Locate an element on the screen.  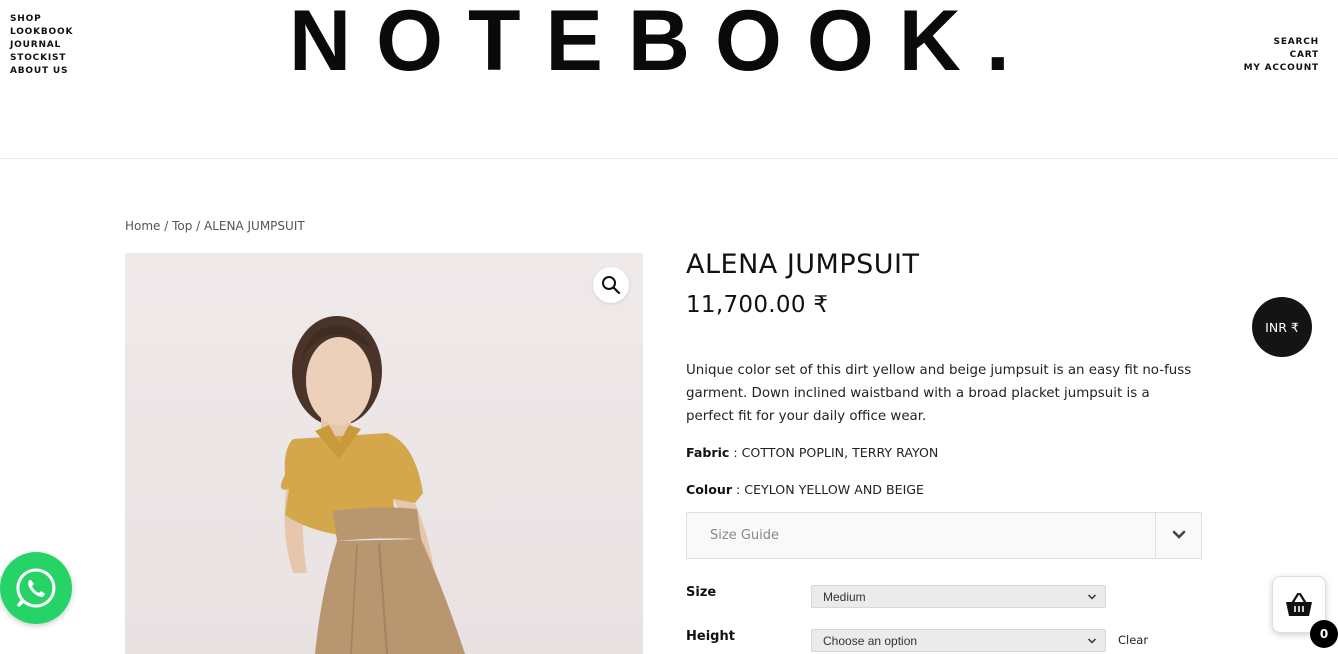
breadcrumb-home: Home is located at coordinates (142, 226).